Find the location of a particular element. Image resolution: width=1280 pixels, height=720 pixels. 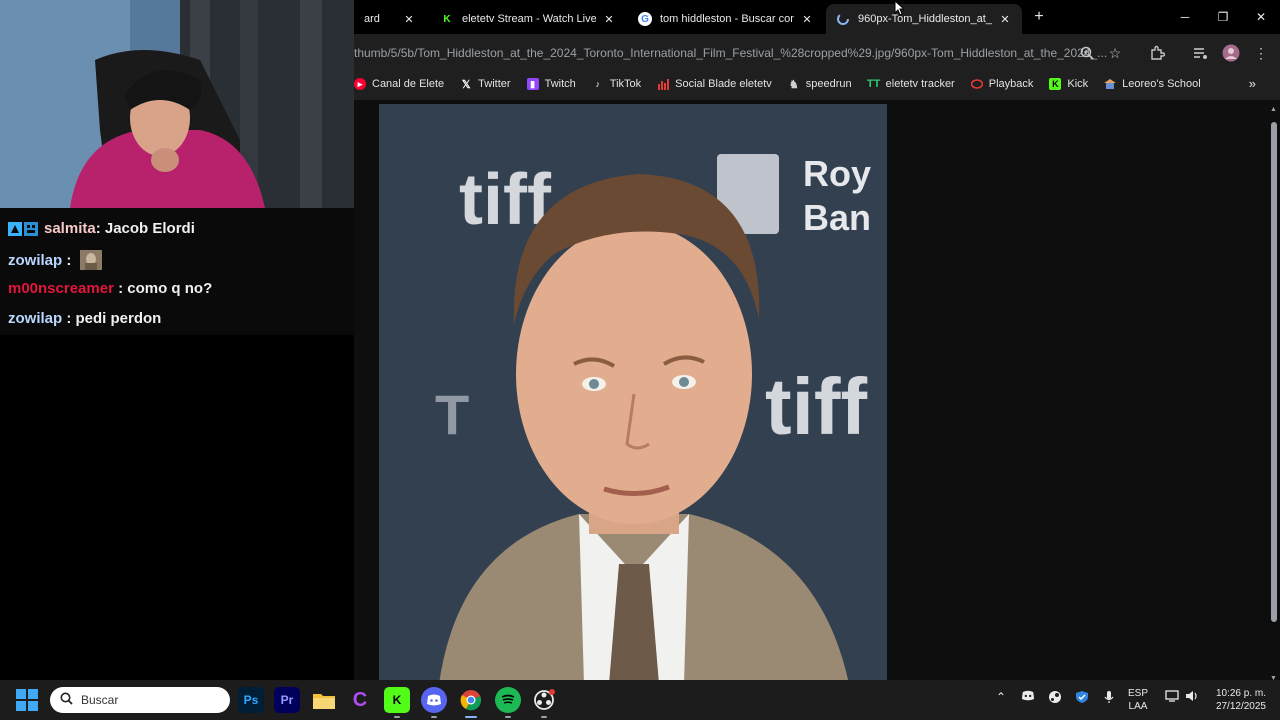

bookmark-twitch: ▮ Twitch is located at coordinates (551, 84).